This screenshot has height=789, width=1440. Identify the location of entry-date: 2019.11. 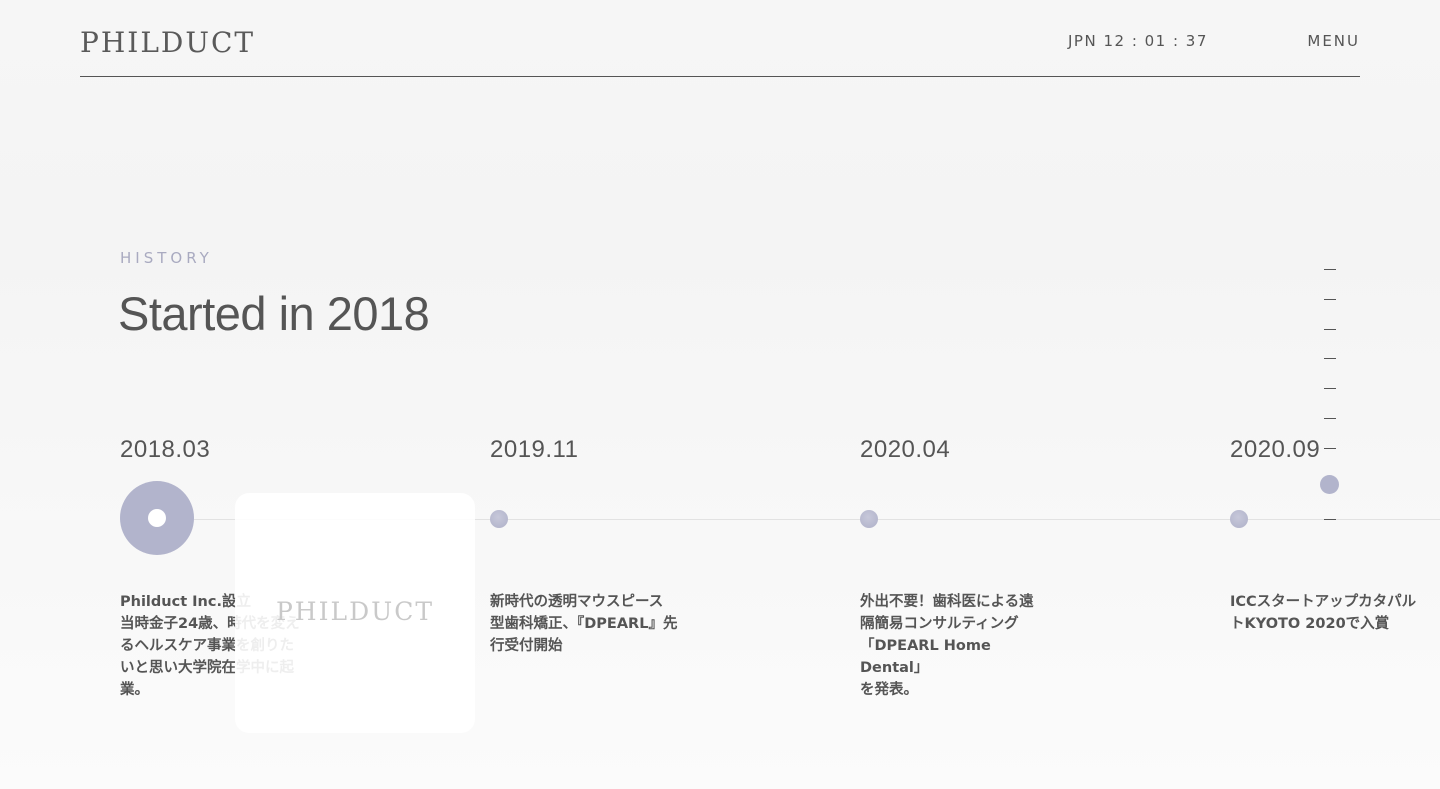
(534, 449).